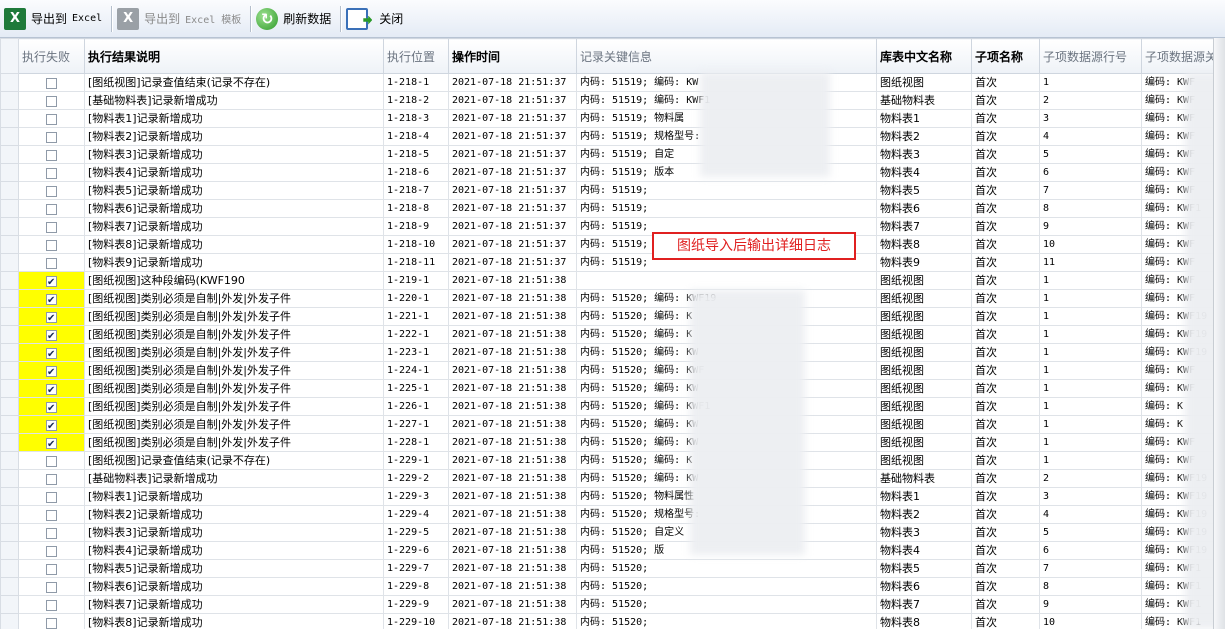  I want to click on position-cell: 1-227-1, so click(416, 424).